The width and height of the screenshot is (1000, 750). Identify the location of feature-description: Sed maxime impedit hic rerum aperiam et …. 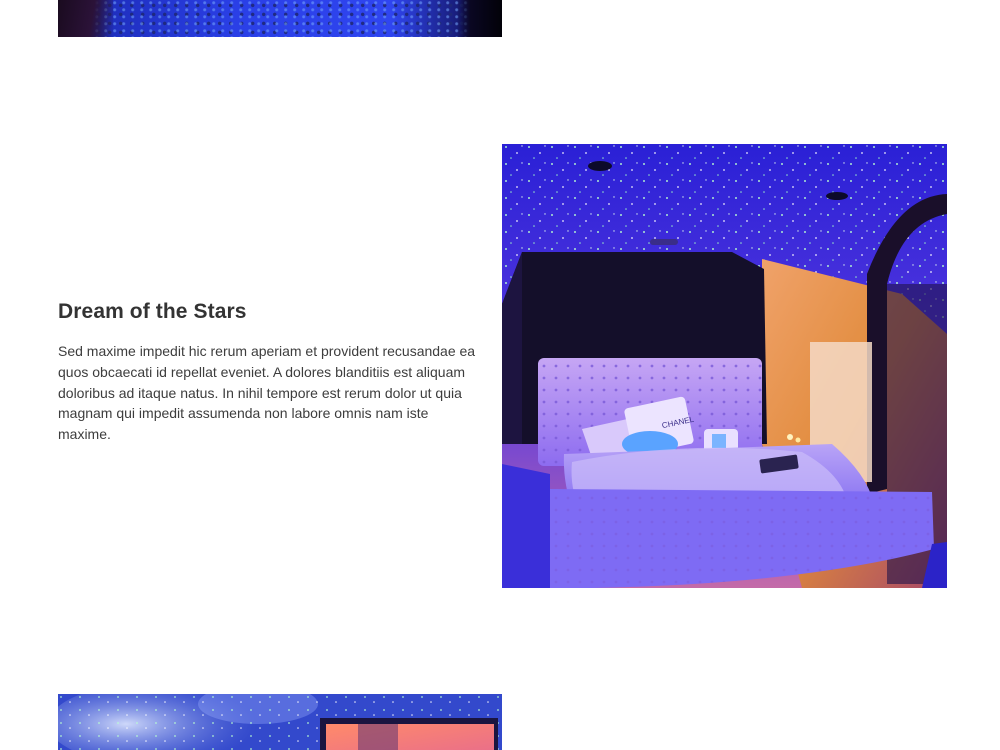
(267, 393).